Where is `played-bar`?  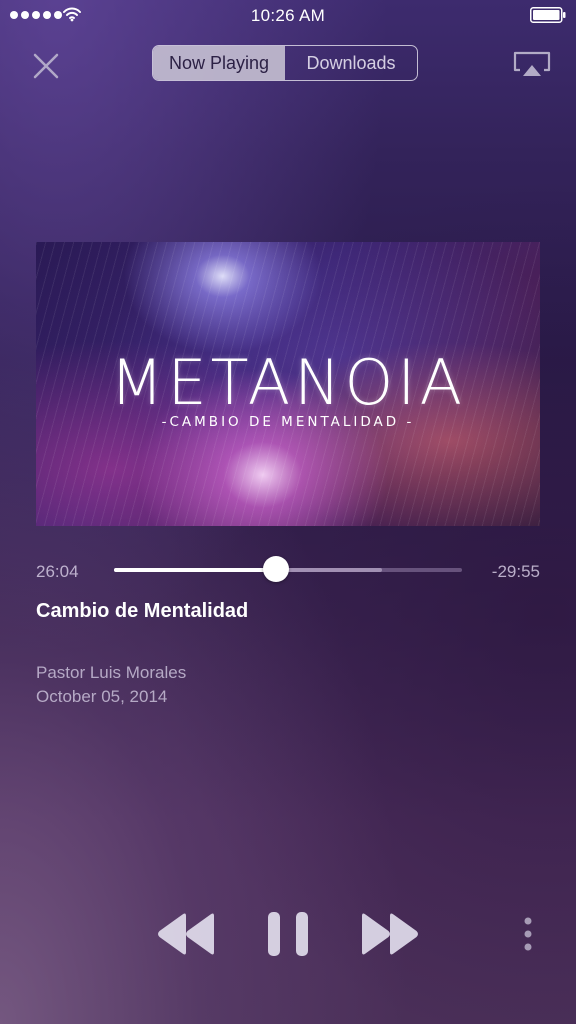 played-bar is located at coordinates (195, 570).